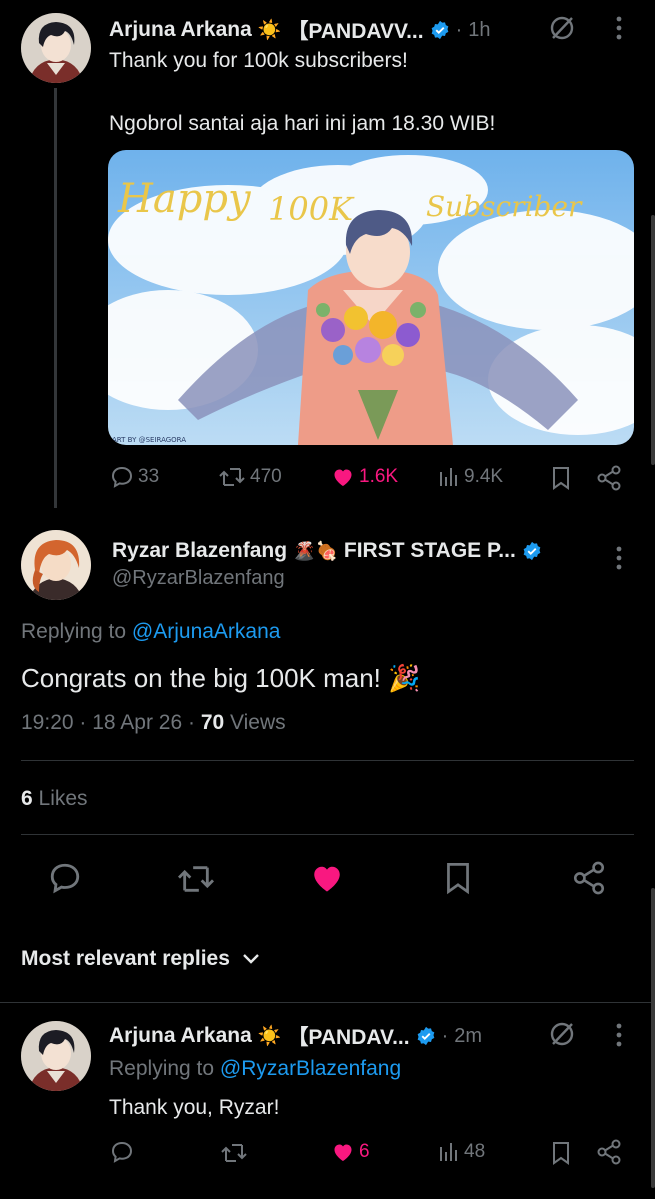  What do you see at coordinates (310, 1068) in the screenshot?
I see `replying-handle-link: @RyzarBlazenfang` at bounding box center [310, 1068].